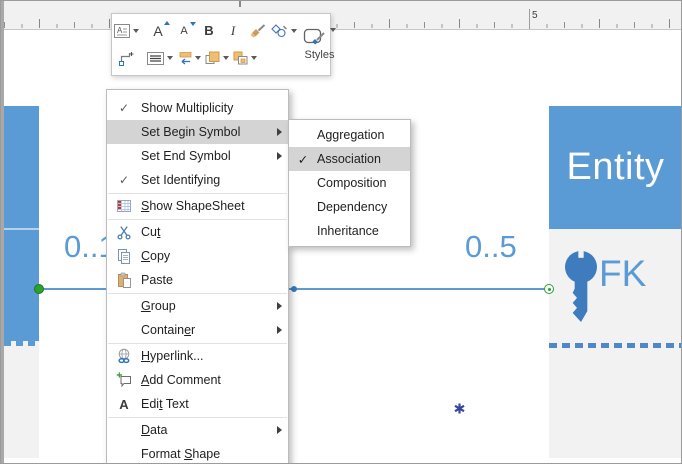 This screenshot has width=682, height=464. I want to click on menu-item-add-comment: Add Comment, so click(197, 380).